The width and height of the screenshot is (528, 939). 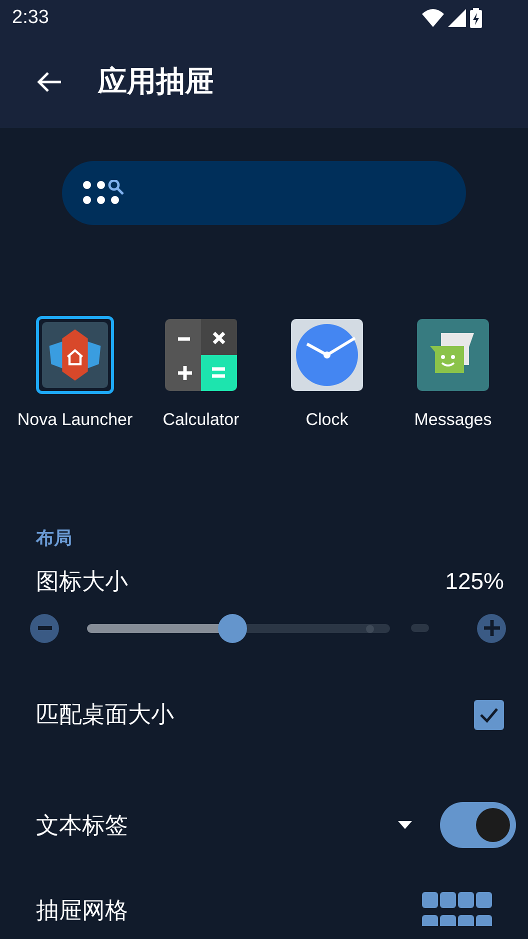 What do you see at coordinates (370, 628) in the screenshot?
I see `slider-tick-mark` at bounding box center [370, 628].